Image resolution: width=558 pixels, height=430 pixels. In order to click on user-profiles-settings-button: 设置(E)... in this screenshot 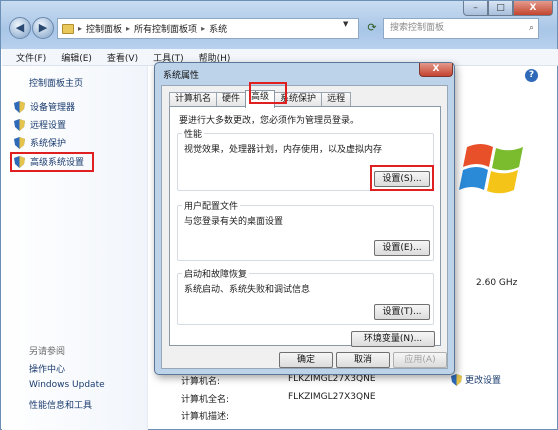, I will do `click(402, 248)`.